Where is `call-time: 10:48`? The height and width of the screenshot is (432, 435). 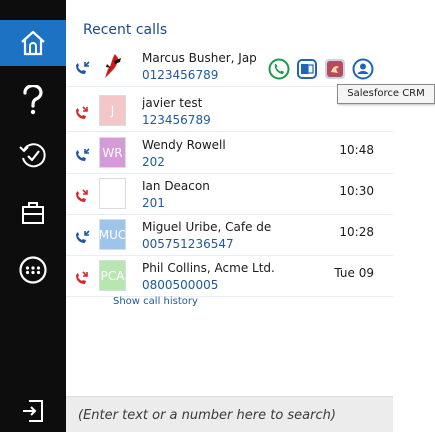
call-time: 10:48 is located at coordinates (356, 150).